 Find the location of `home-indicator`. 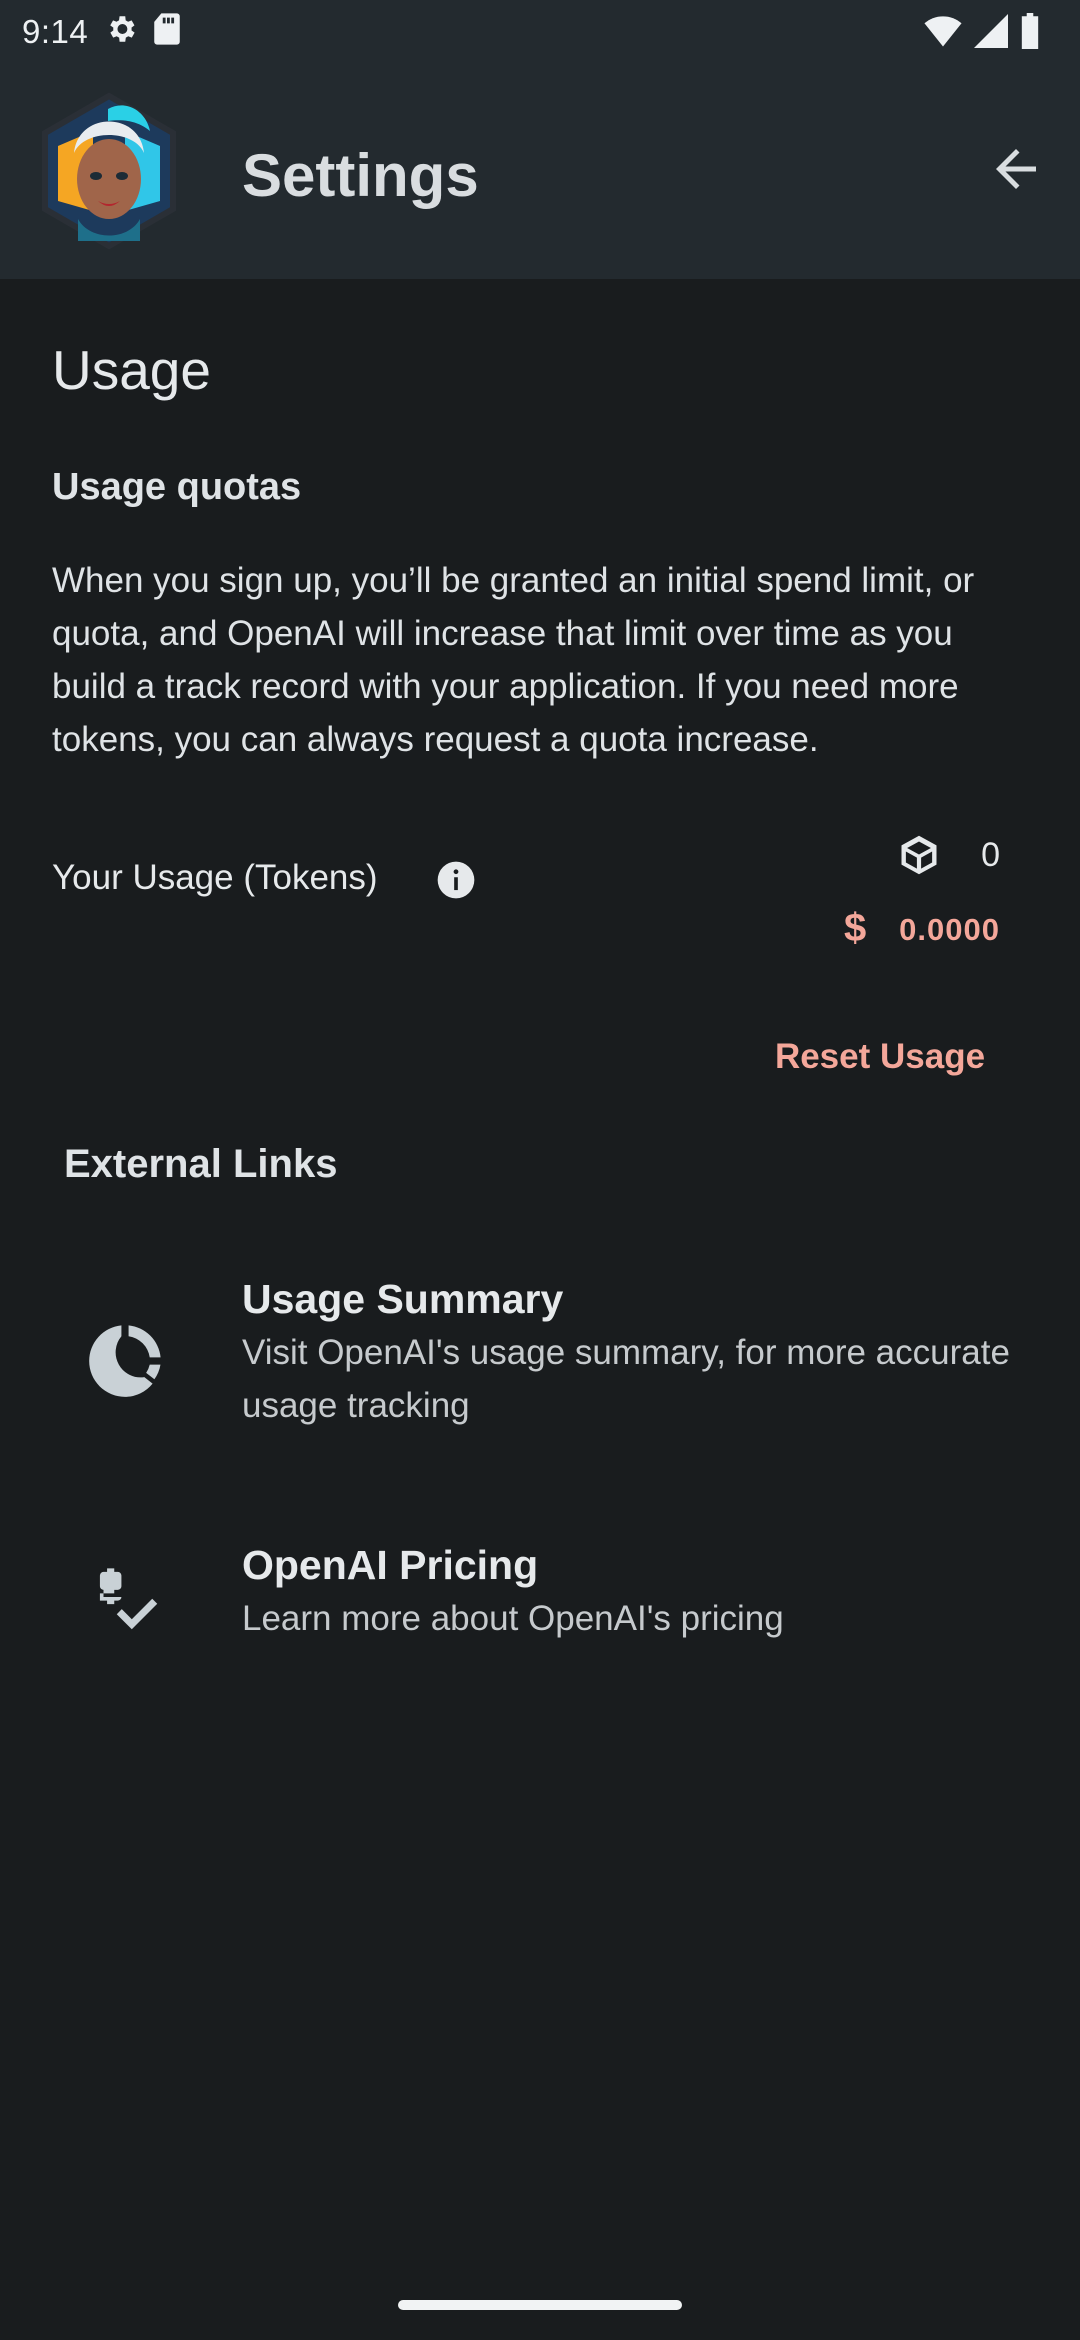

home-indicator is located at coordinates (540, 2305).